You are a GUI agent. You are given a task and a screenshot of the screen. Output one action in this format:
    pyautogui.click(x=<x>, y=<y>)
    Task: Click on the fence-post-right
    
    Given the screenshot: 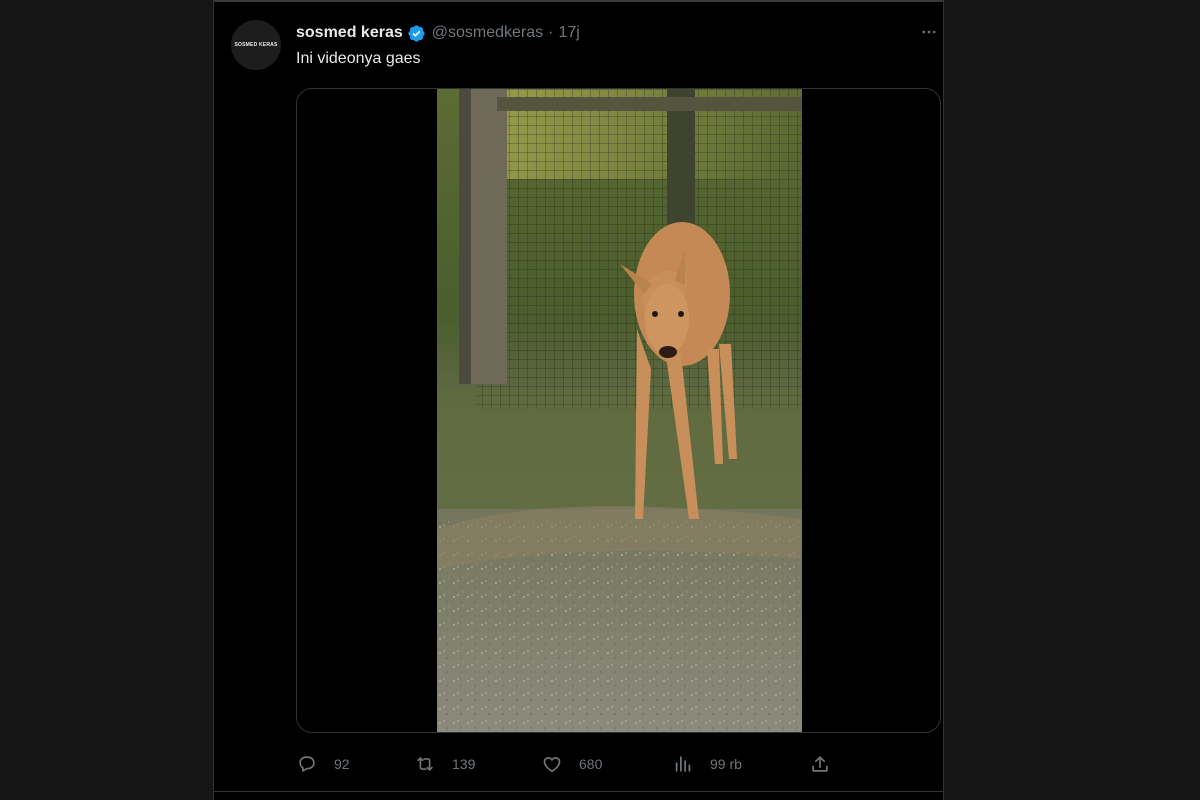 What is the action you would take?
    pyautogui.click(x=681, y=164)
    